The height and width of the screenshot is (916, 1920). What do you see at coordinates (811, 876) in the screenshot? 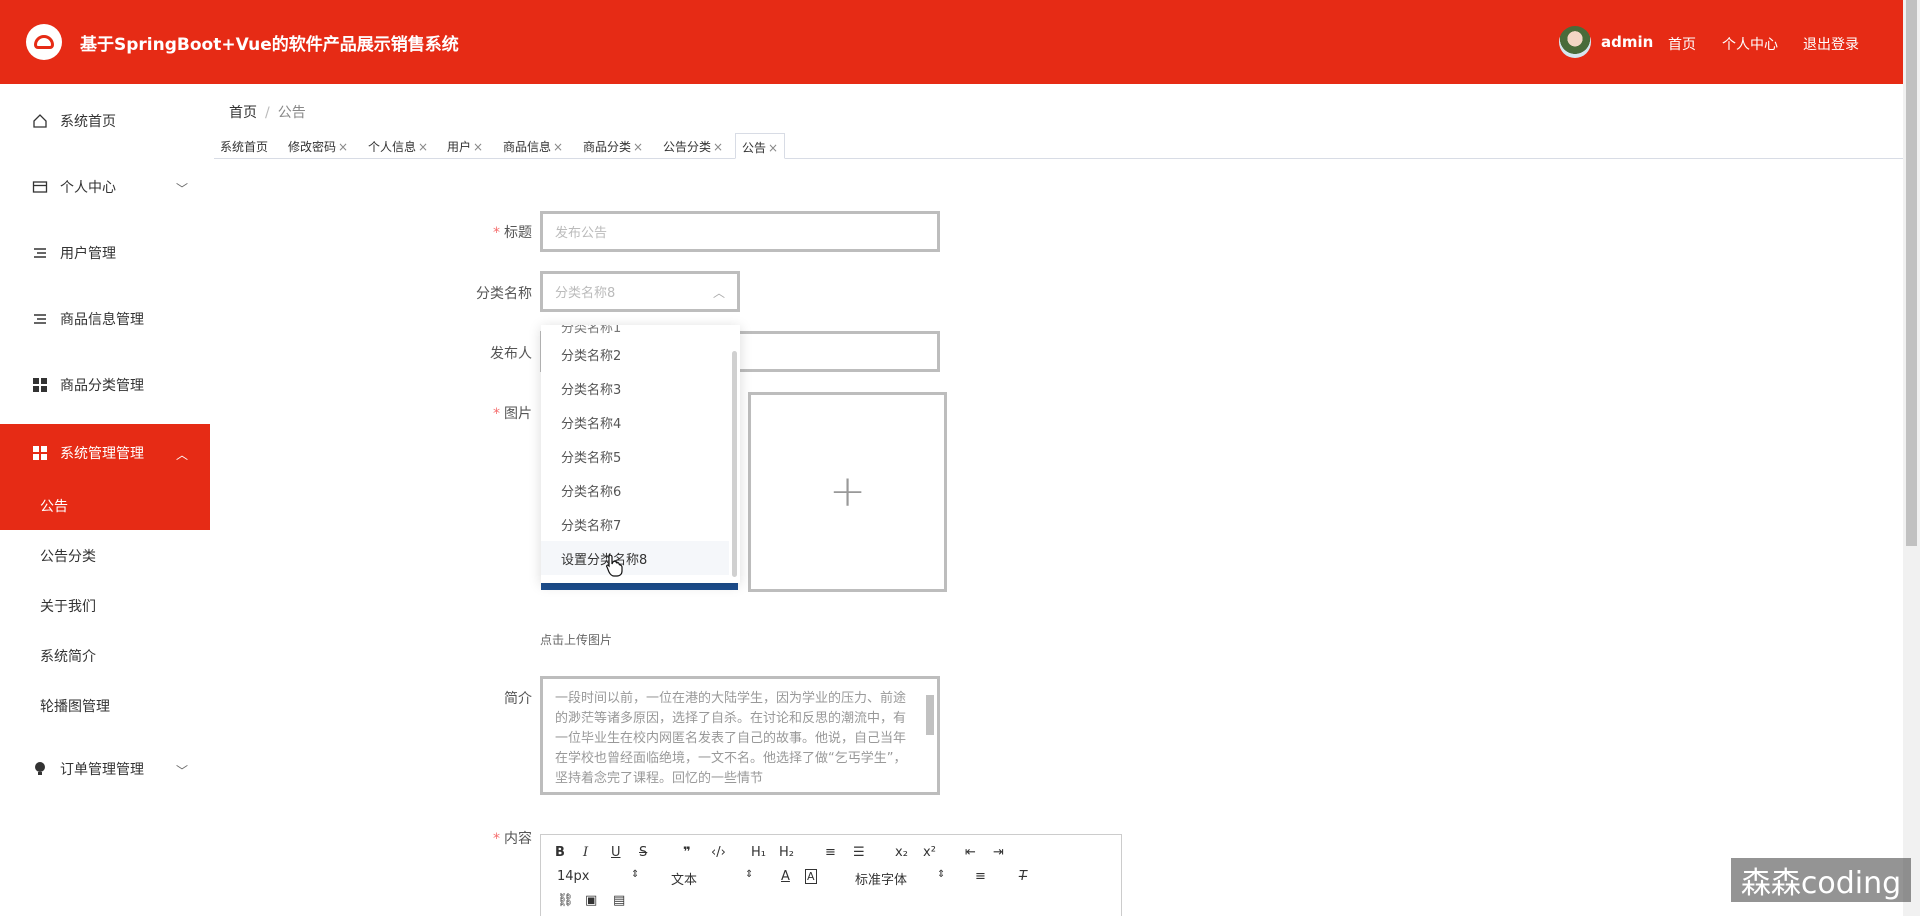
I see `background-color-button: A` at bounding box center [811, 876].